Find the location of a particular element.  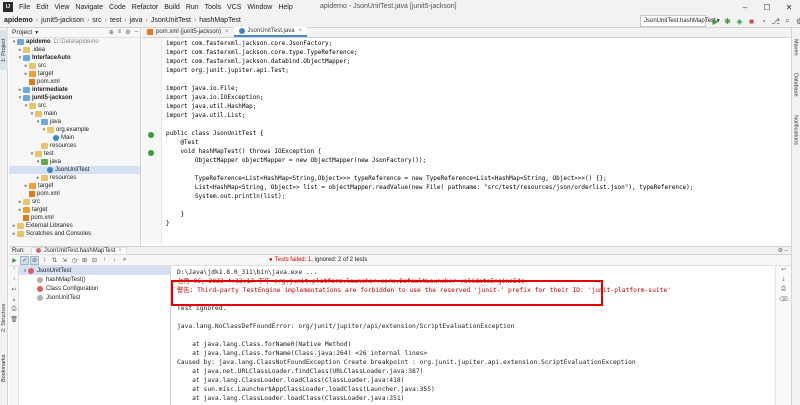

more-icon: » is located at coordinates (124, 260).